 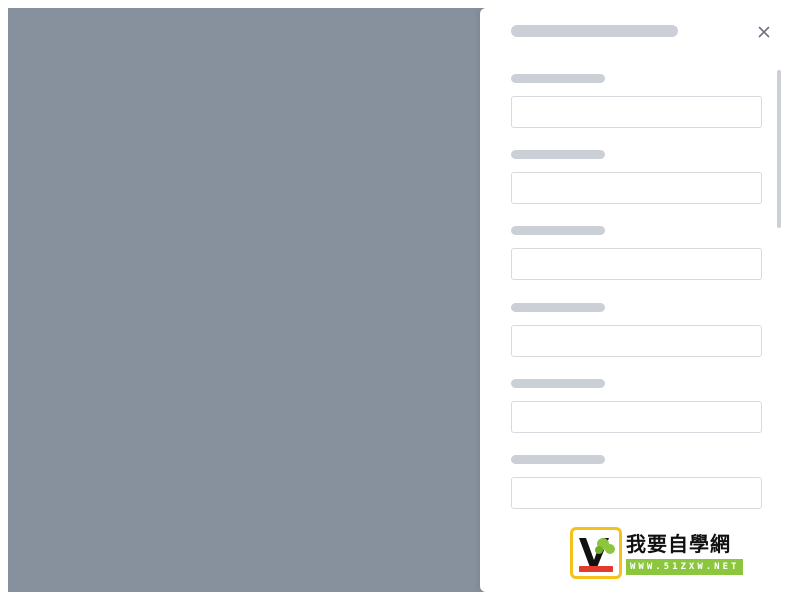 I want to click on close-icon, so click(x=764, y=32).